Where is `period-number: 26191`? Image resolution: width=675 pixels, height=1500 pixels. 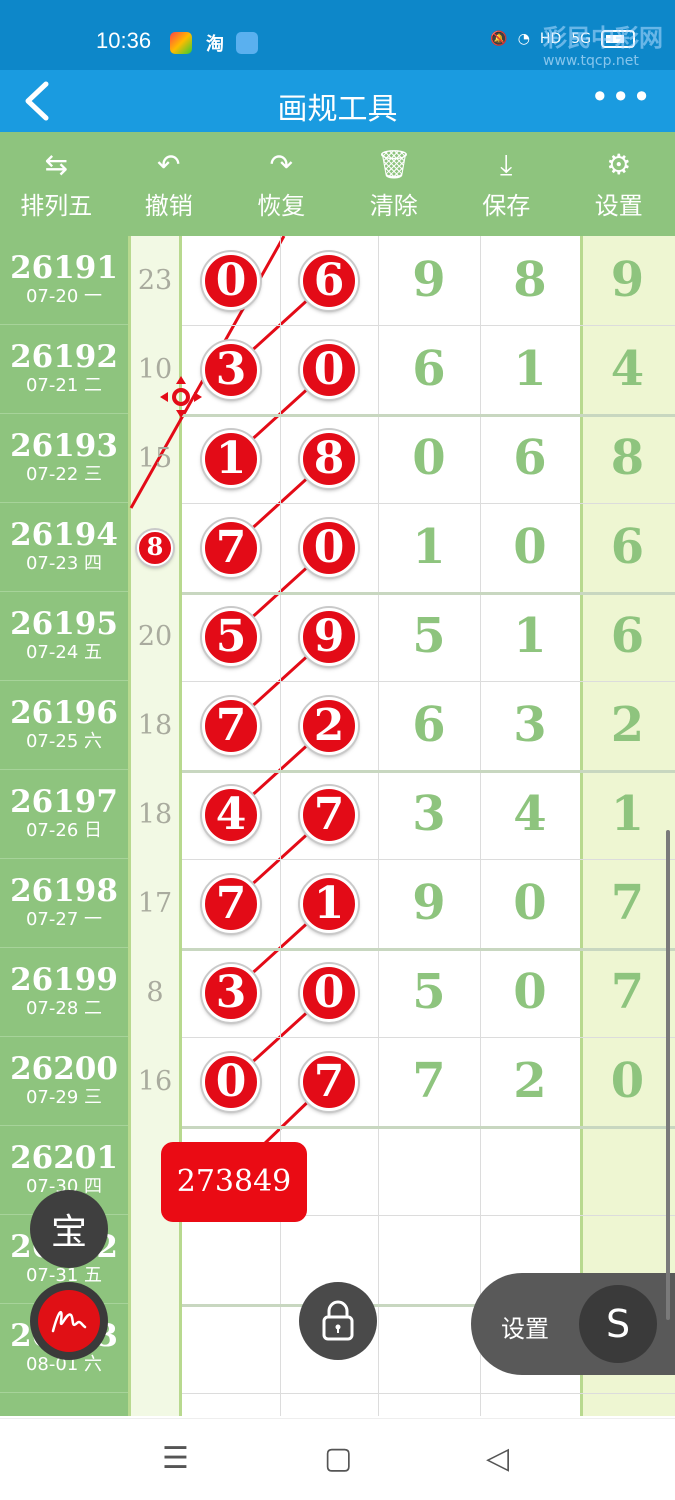 period-number: 26191 is located at coordinates (64, 268).